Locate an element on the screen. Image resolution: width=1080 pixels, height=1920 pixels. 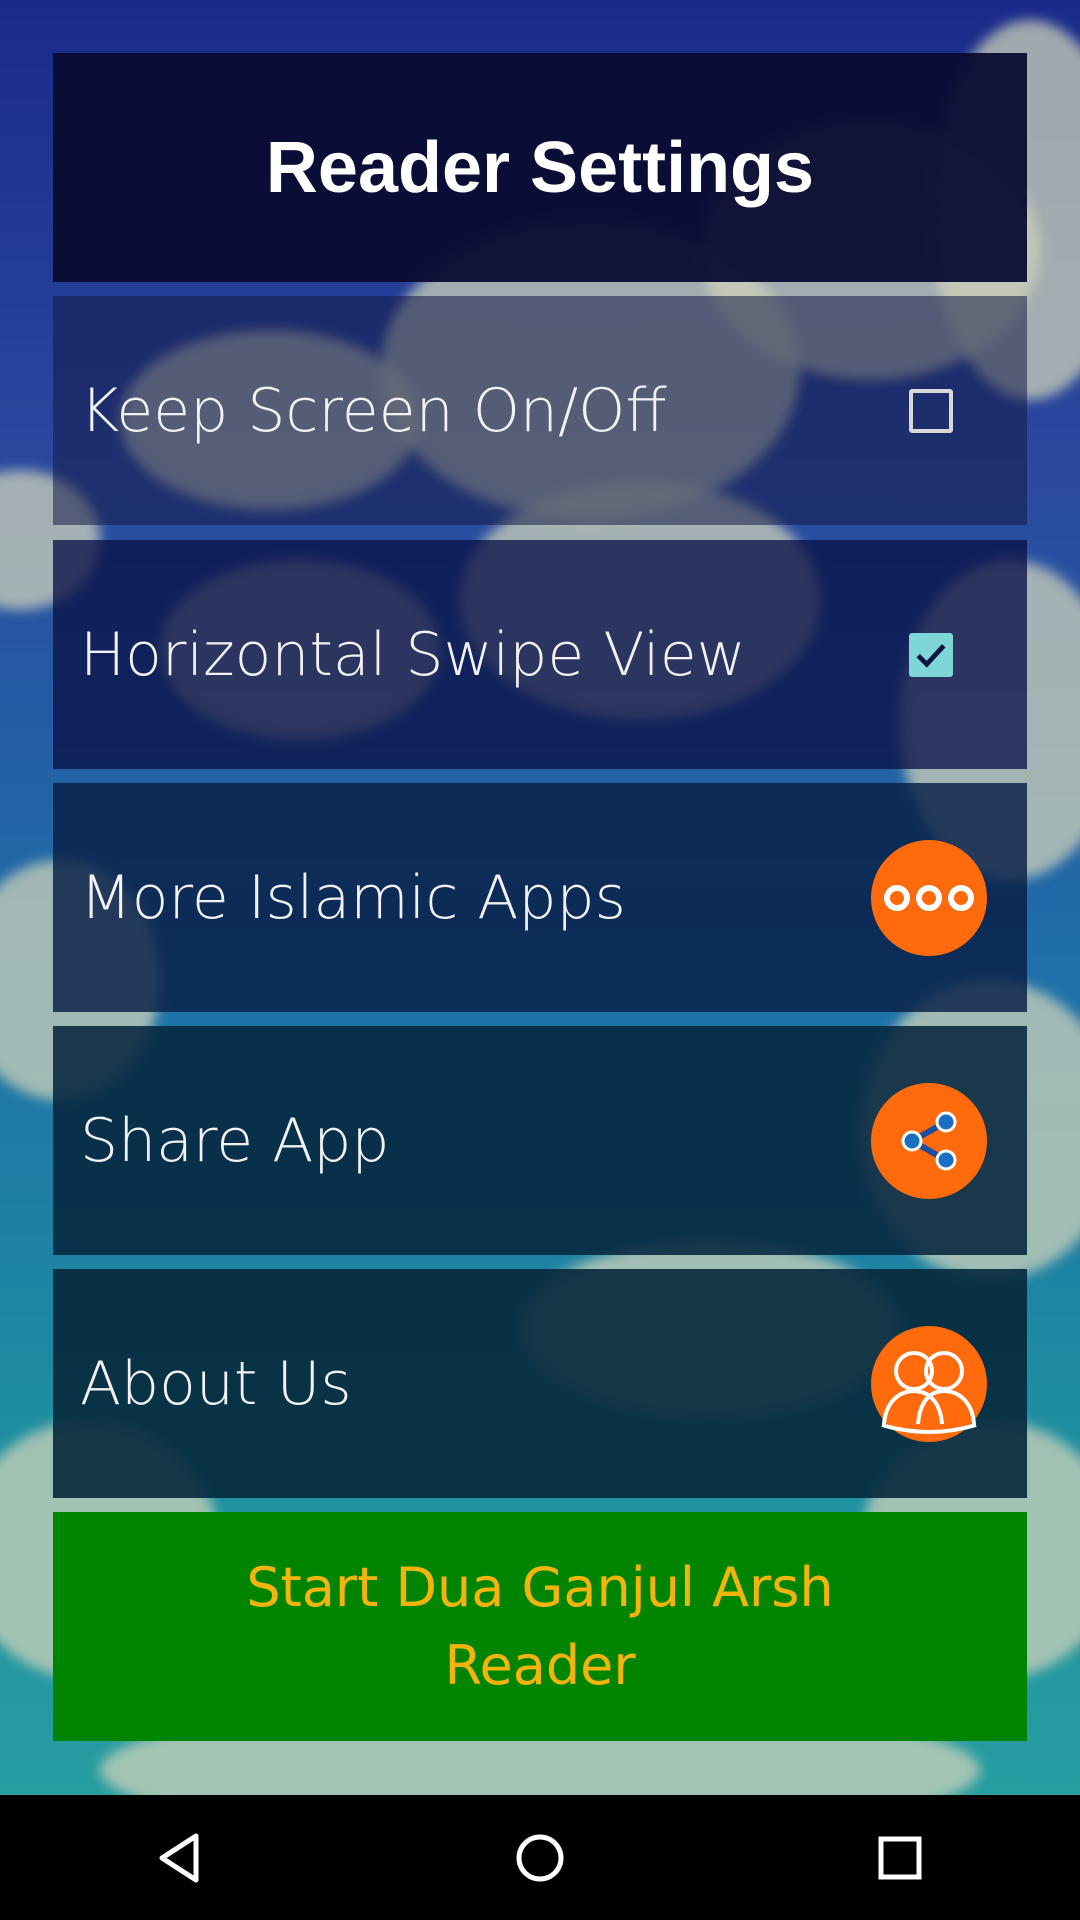
share-icon is located at coordinates (929, 1140).